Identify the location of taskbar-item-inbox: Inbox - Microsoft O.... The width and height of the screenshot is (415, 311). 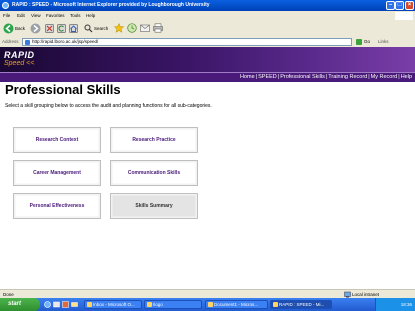
(113, 304).